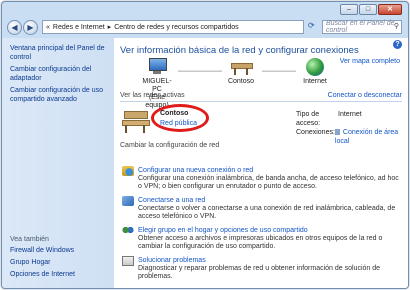 This screenshot has width=410, height=290. What do you see at coordinates (48, 27) in the screenshot?
I see `breadcrumb-overflow: «` at bounding box center [48, 27].